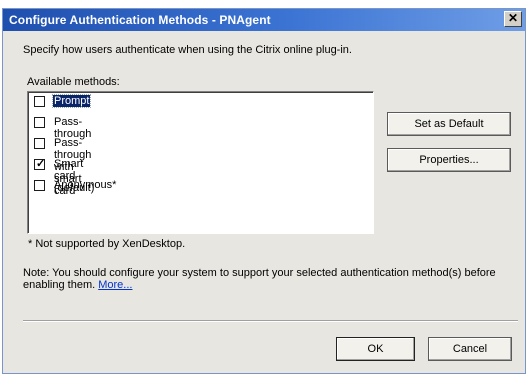 Image resolution: width=528 pixels, height=374 pixels. Describe the element at coordinates (71, 101) in the screenshot. I see `method-label: Prompt` at that location.